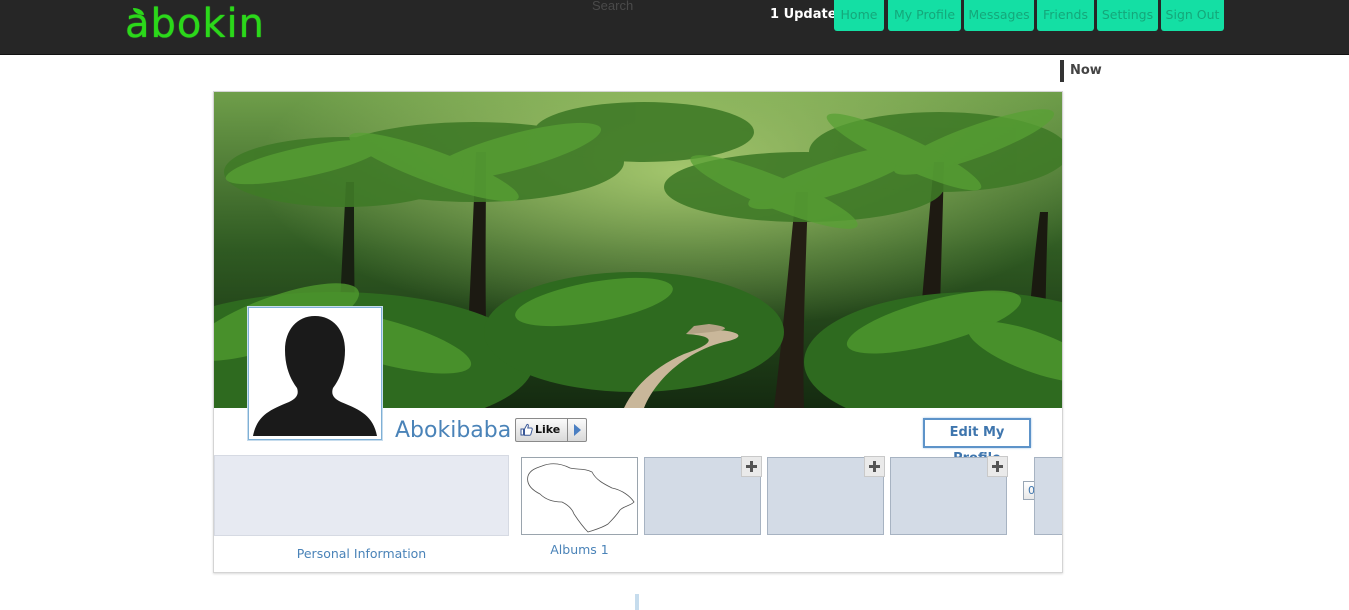 The height and width of the screenshot is (610, 1349). Describe the element at coordinates (977, 442) in the screenshot. I see `edit-profile-button: Edit My Profile` at that location.